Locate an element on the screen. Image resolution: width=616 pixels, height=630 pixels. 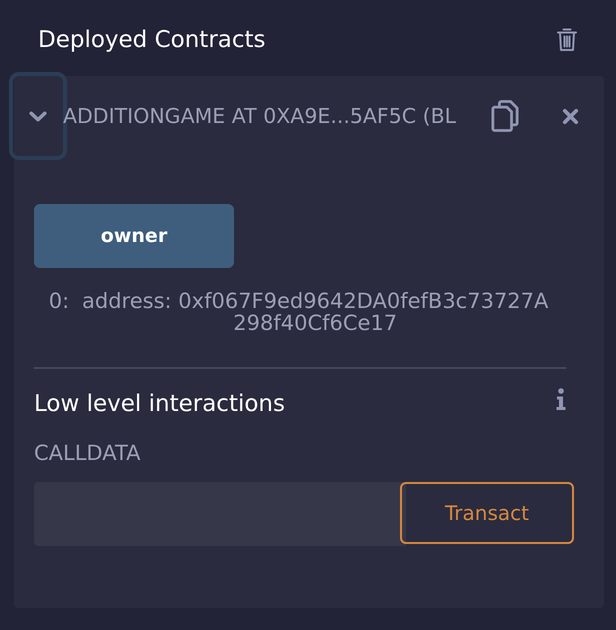
info-icon is located at coordinates (561, 399).